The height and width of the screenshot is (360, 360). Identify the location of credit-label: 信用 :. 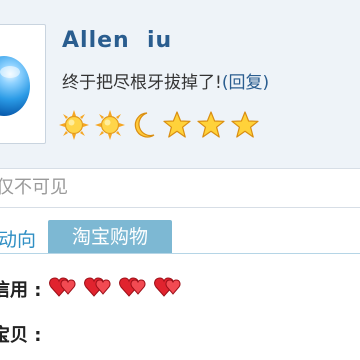
(21, 290).